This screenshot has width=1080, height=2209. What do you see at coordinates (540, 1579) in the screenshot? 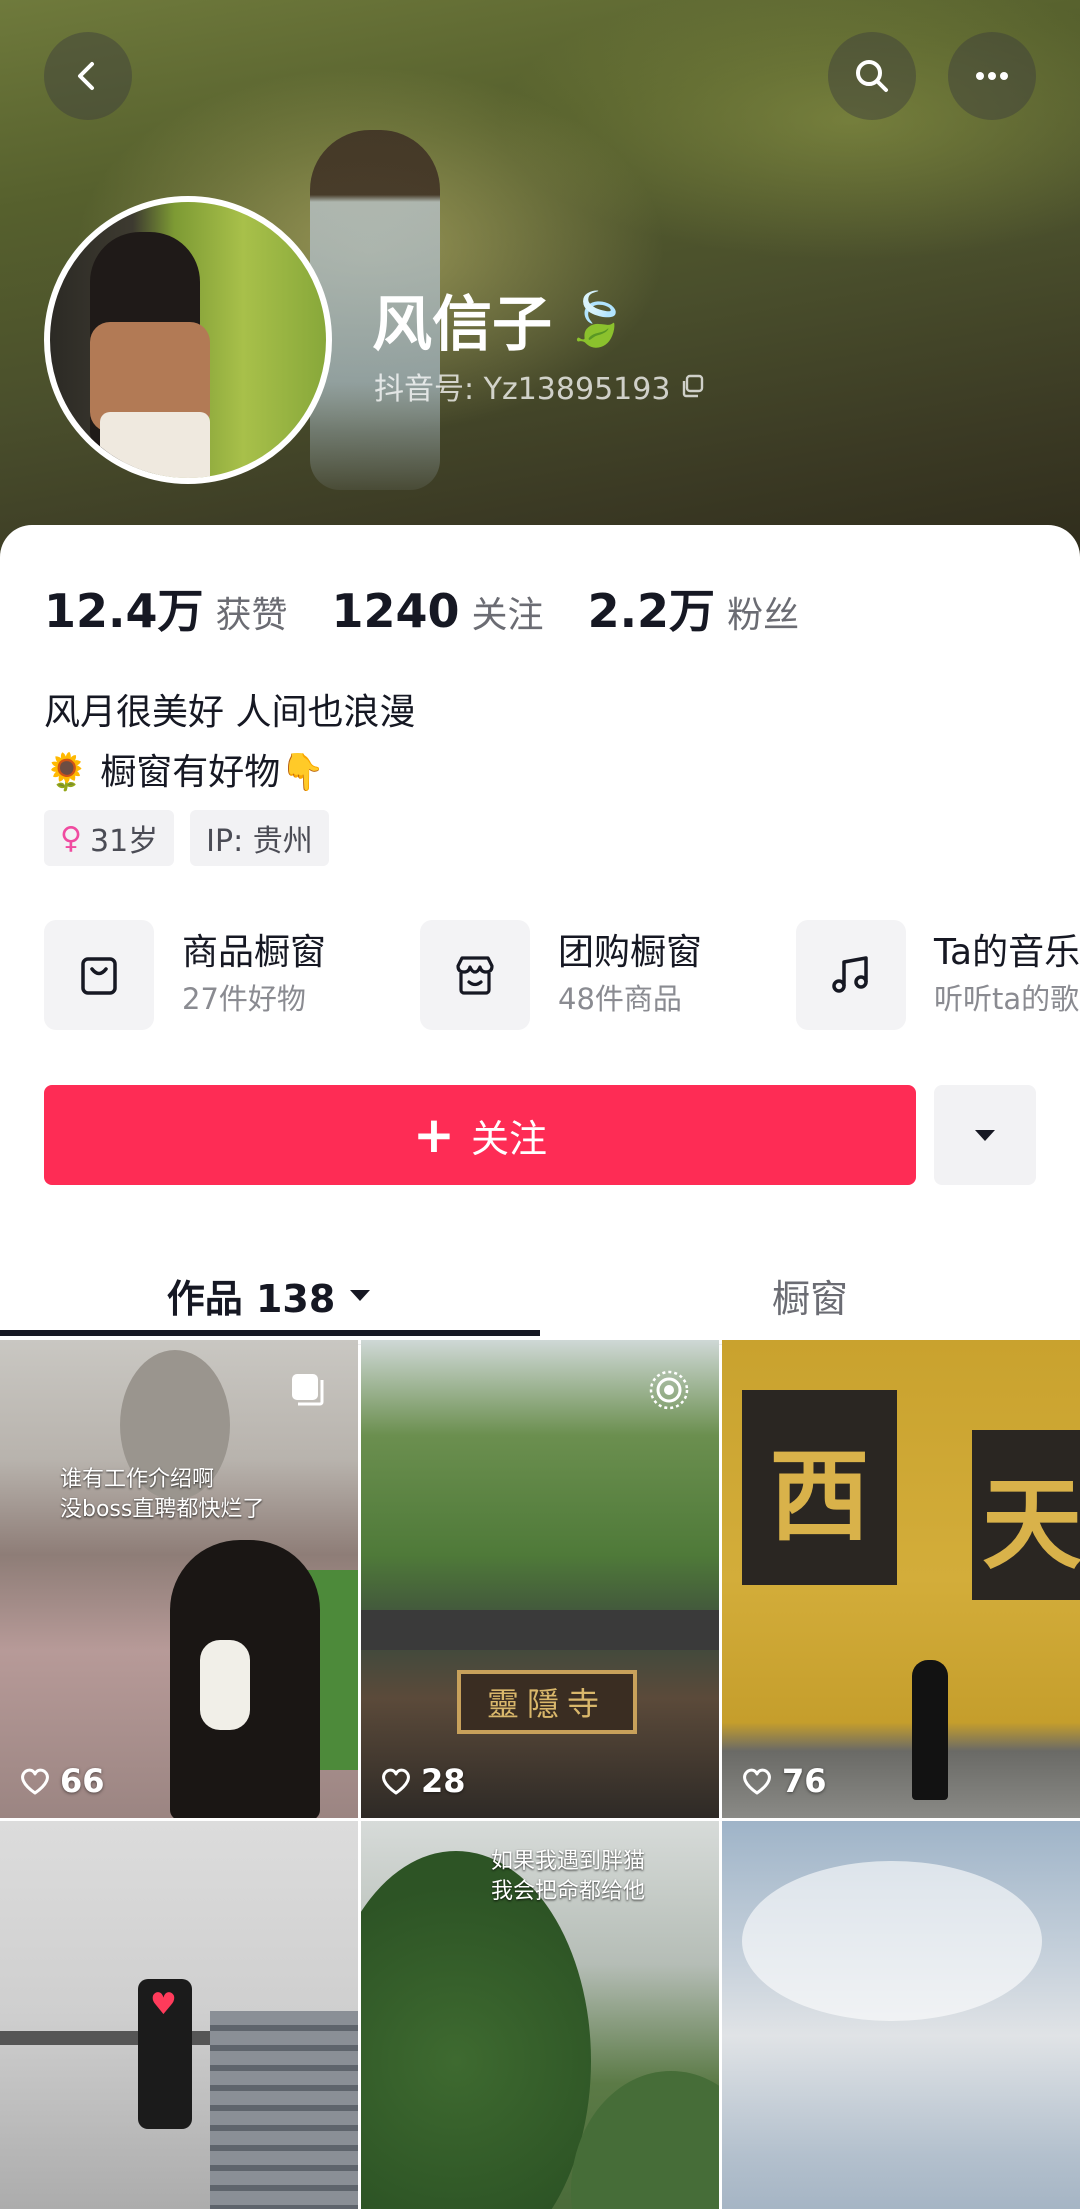
I see `video-thumbnail: 靈隱寺 28` at bounding box center [540, 1579].